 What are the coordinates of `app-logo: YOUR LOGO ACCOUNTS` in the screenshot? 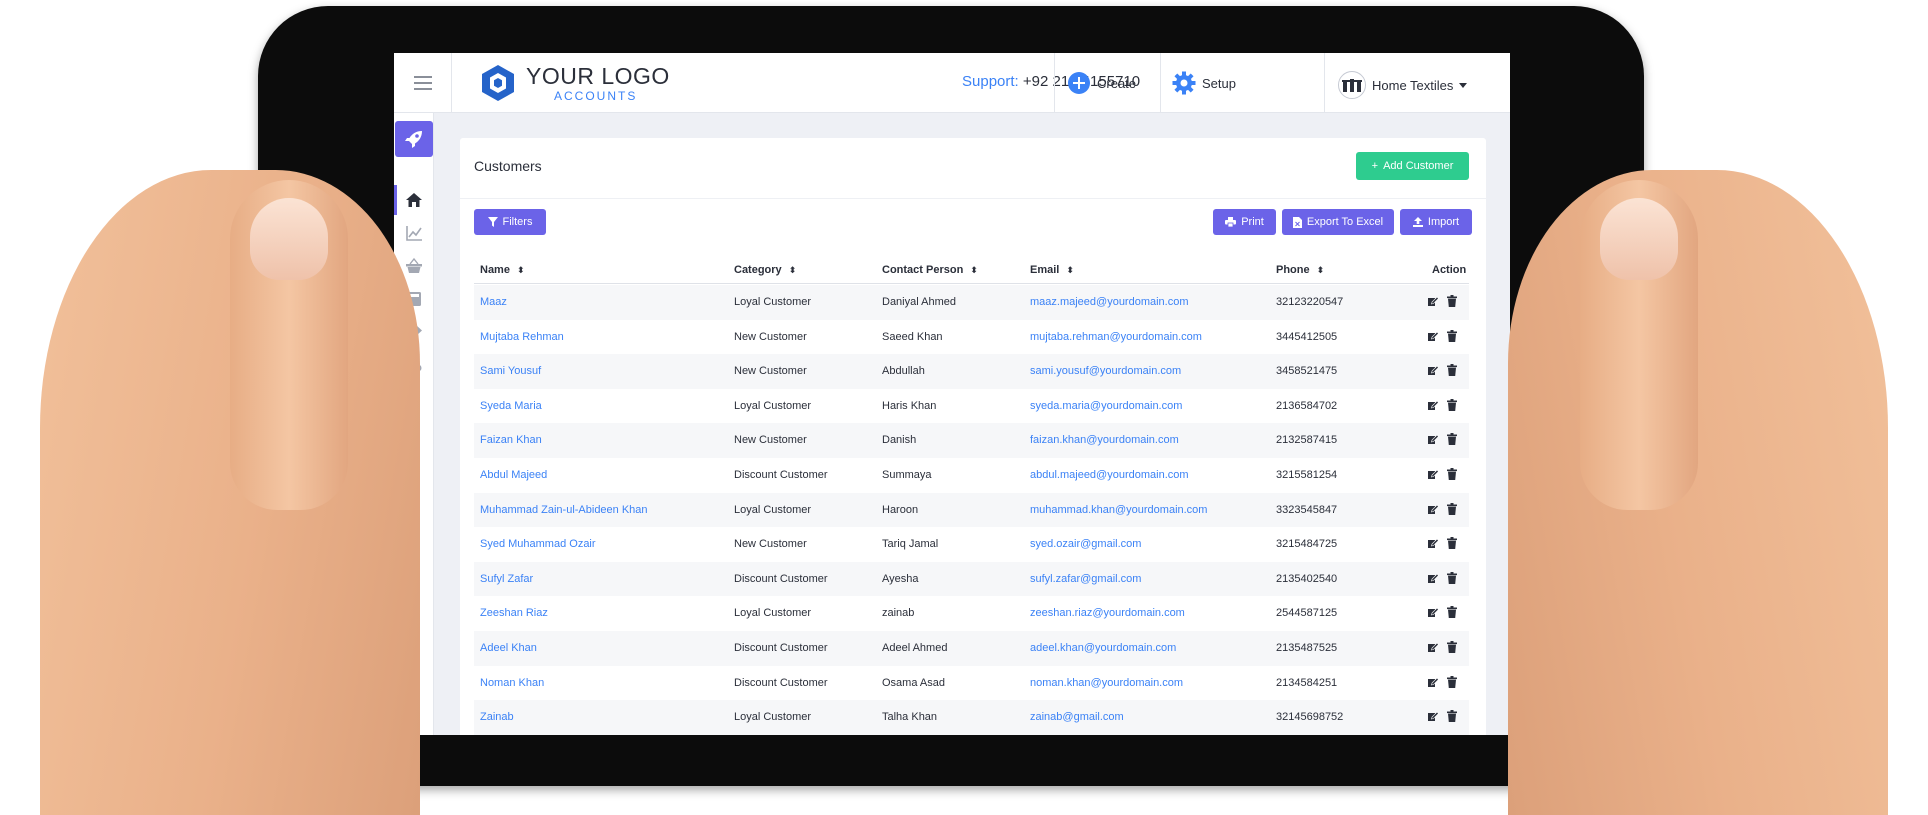 It's located at (574, 83).